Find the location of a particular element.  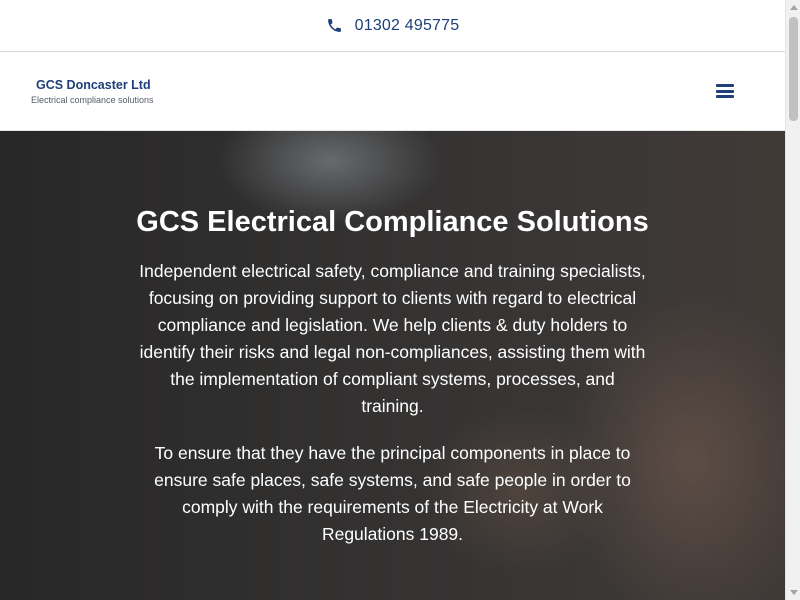

phone-number: 01302 495775 is located at coordinates (407, 25).